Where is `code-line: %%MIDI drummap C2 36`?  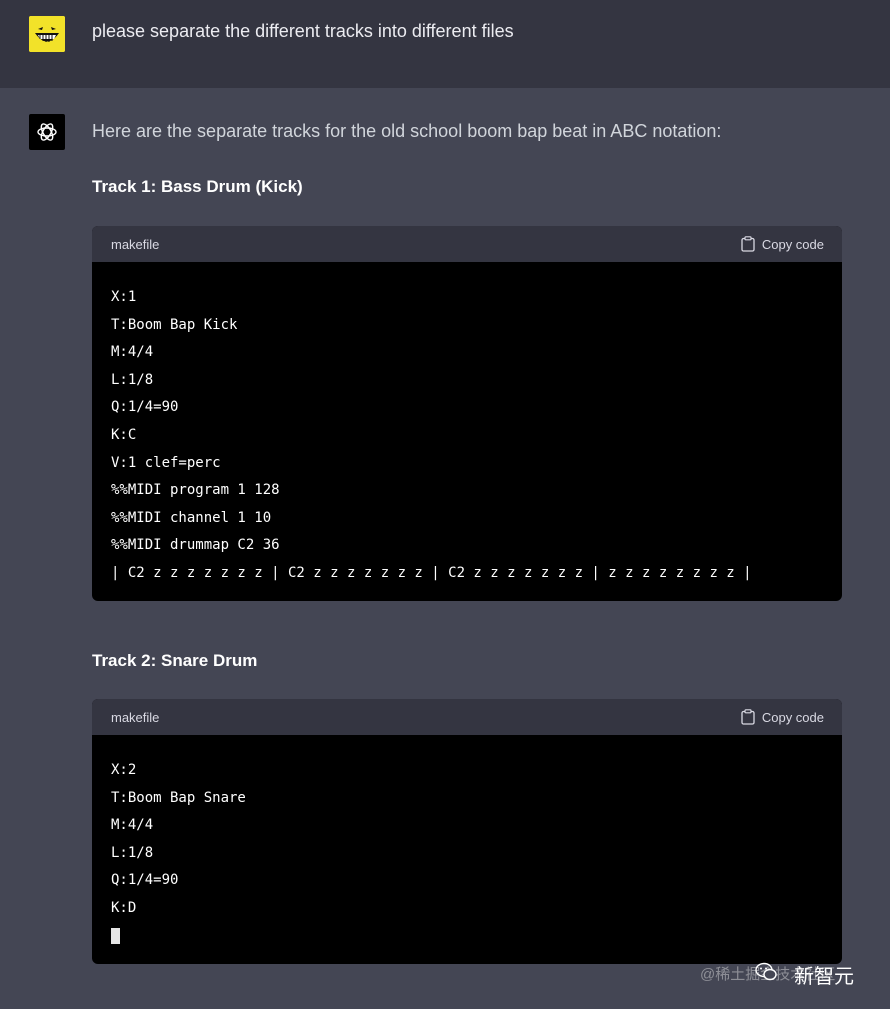 code-line: %%MIDI drummap C2 36 is located at coordinates (195, 545).